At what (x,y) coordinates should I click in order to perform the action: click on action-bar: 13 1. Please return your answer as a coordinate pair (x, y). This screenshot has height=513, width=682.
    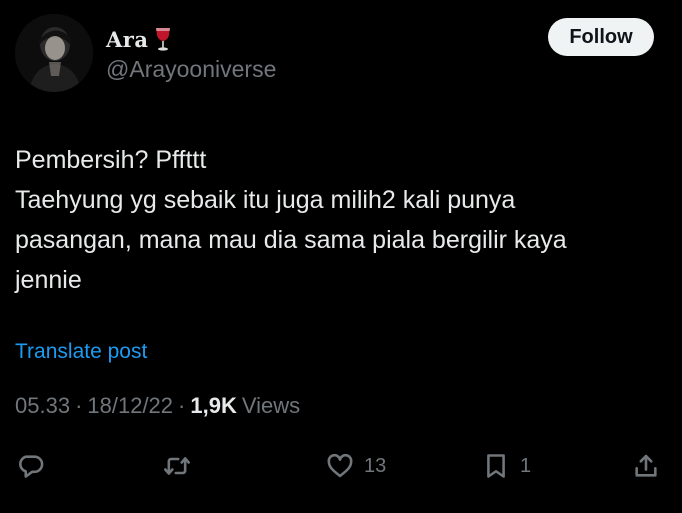
    Looking at the image, I should click on (341, 466).